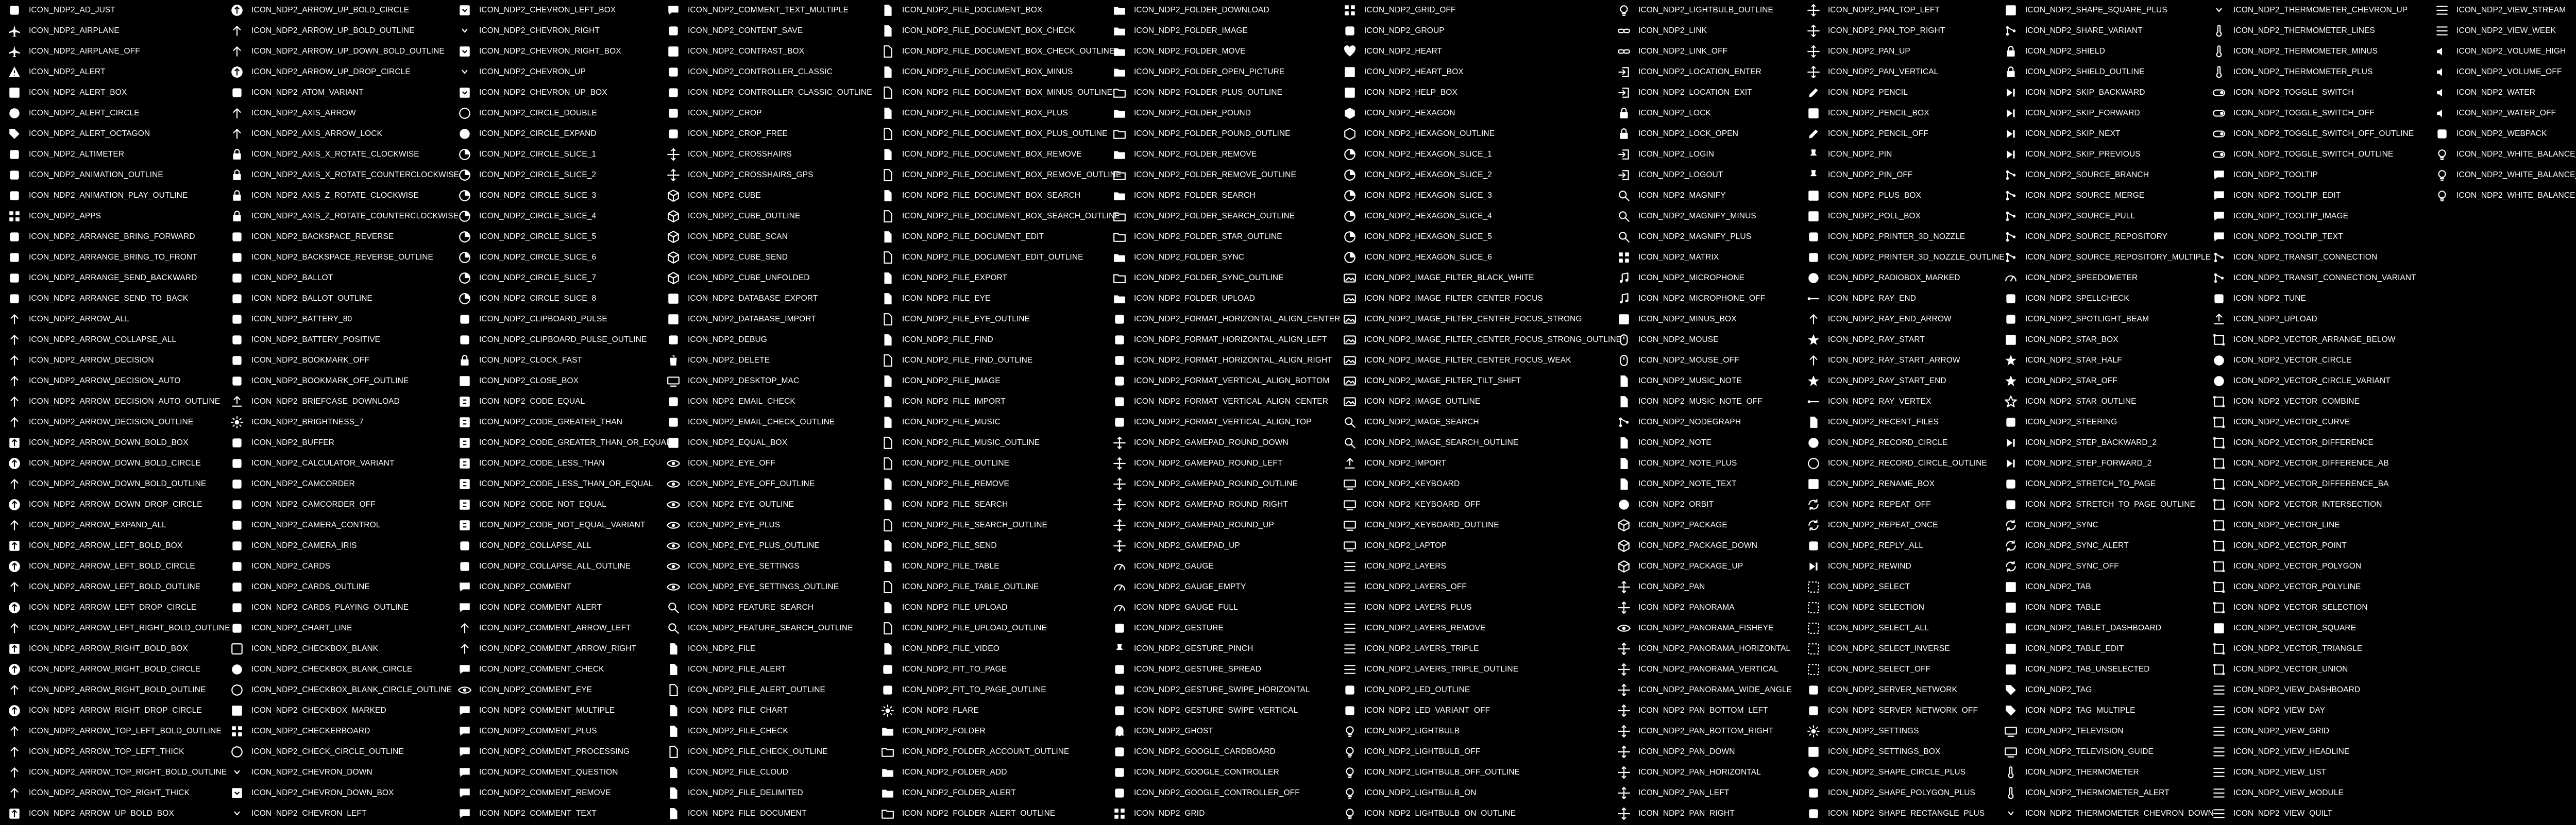 The image size is (2576, 825). What do you see at coordinates (1813, 484) in the screenshot?
I see `rename-box-icon` at bounding box center [1813, 484].